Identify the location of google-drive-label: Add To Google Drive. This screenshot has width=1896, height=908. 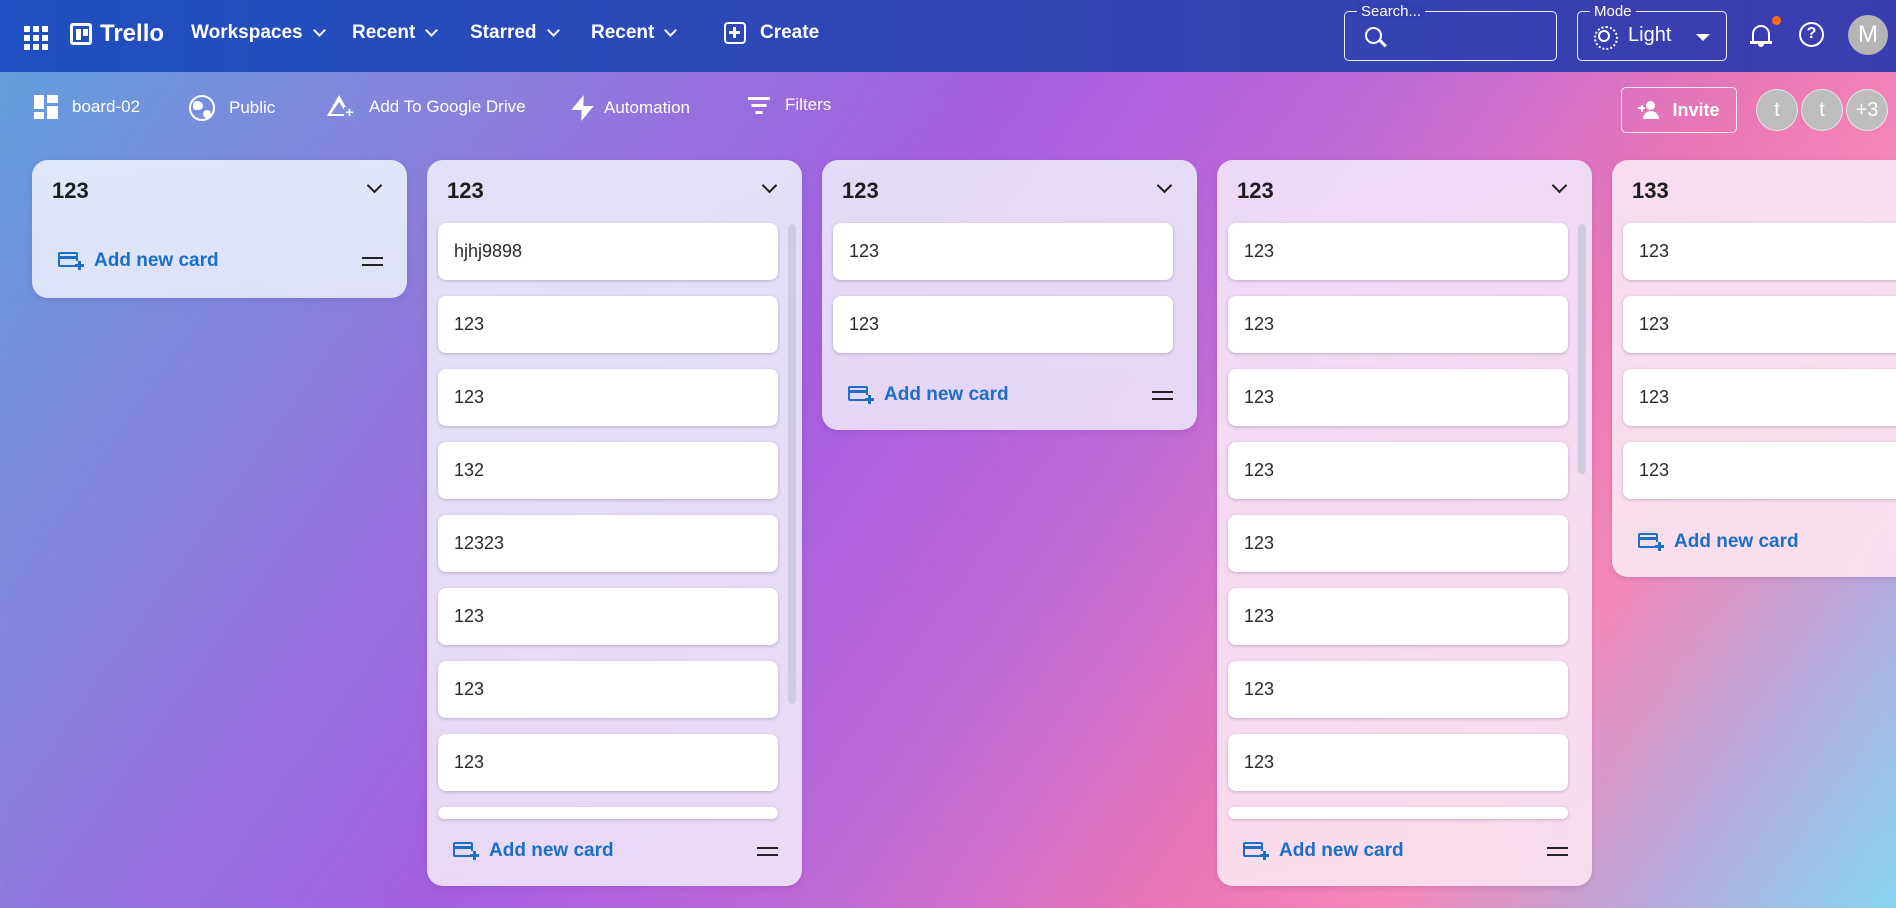
(447, 106).